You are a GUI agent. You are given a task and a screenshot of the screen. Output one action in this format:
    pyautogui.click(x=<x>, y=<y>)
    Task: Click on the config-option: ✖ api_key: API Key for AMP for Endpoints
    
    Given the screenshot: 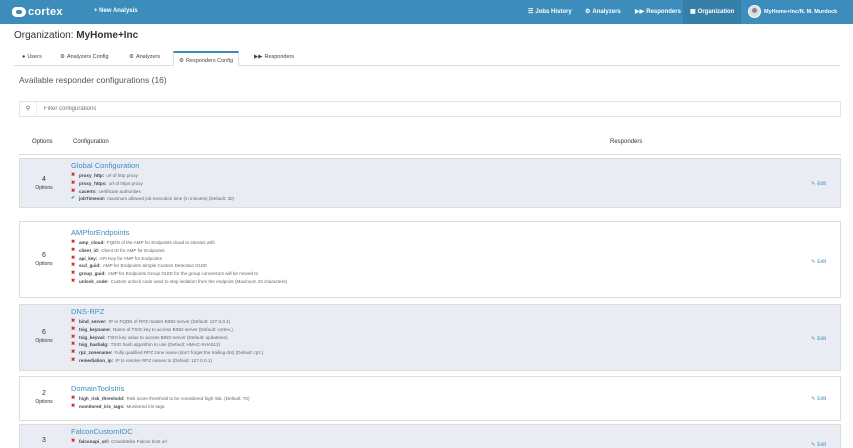 What is the action you would take?
    pyautogui.click(x=179, y=259)
    